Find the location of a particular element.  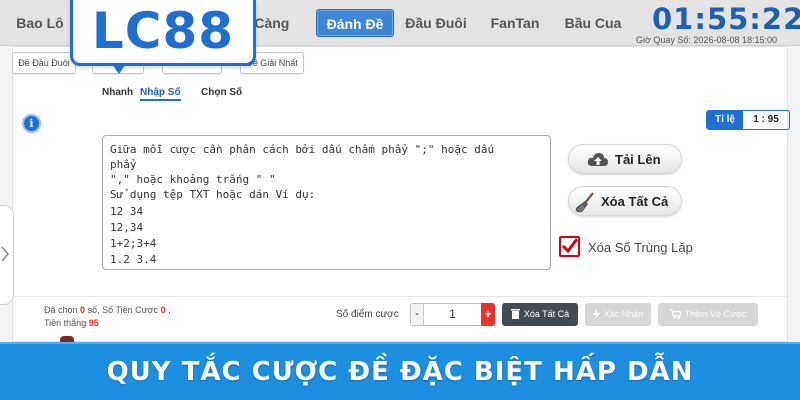

tab-bao-lo: Bao Lô is located at coordinates (40, 23).